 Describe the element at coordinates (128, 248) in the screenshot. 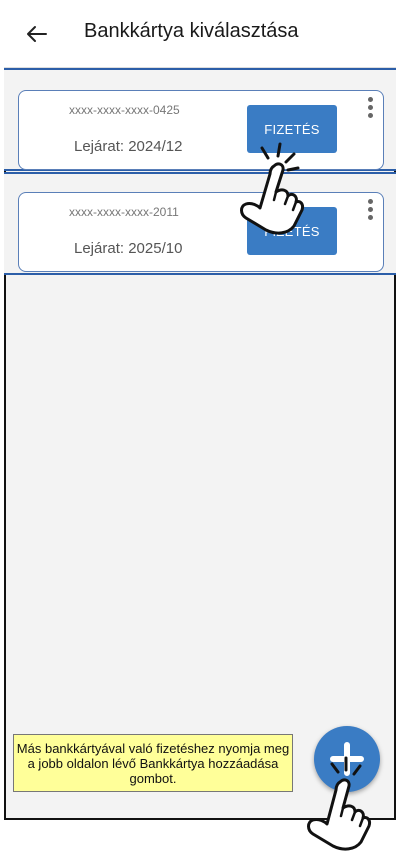

I see `card-expiry: Lejárat: 2025/10` at that location.